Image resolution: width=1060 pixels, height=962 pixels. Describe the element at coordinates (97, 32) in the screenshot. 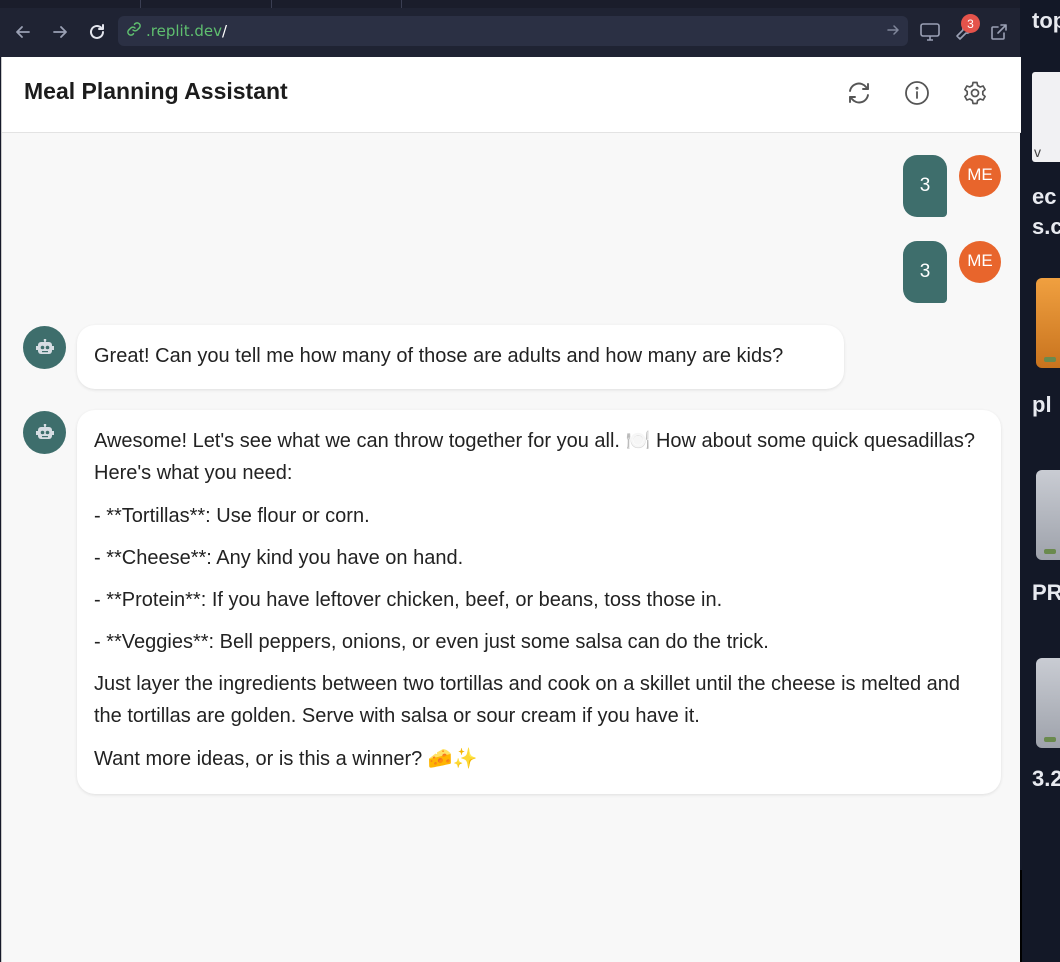

I see `reload-icon` at that location.